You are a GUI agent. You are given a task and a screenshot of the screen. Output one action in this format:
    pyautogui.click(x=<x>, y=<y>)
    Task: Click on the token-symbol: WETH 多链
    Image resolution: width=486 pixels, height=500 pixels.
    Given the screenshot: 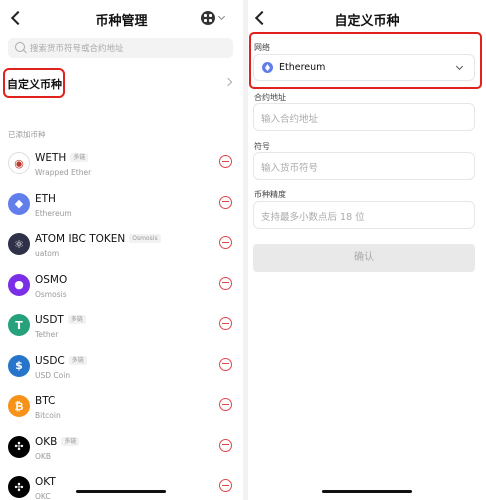 What is the action you would take?
    pyautogui.click(x=62, y=158)
    